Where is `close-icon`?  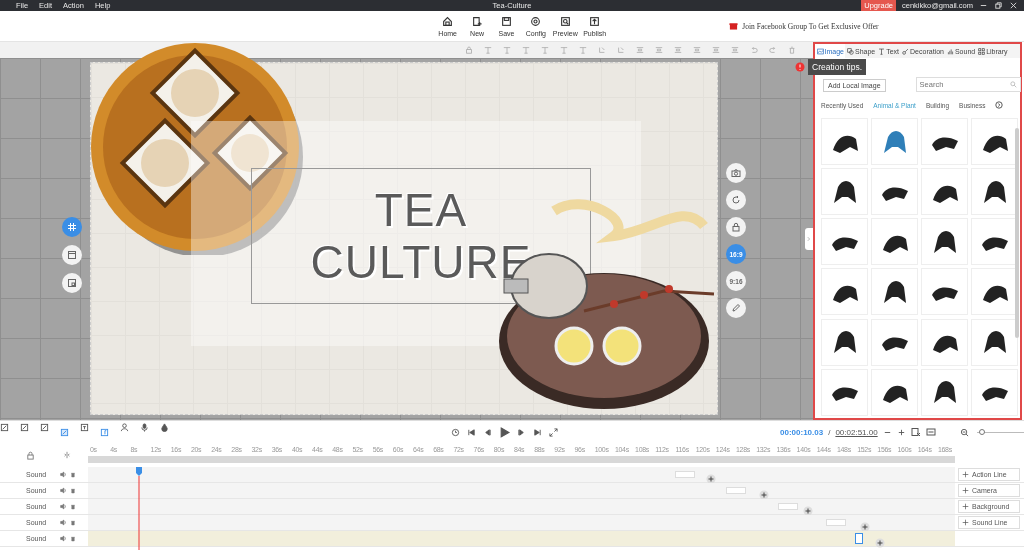
close-icon is located at coordinates (1013, 5).